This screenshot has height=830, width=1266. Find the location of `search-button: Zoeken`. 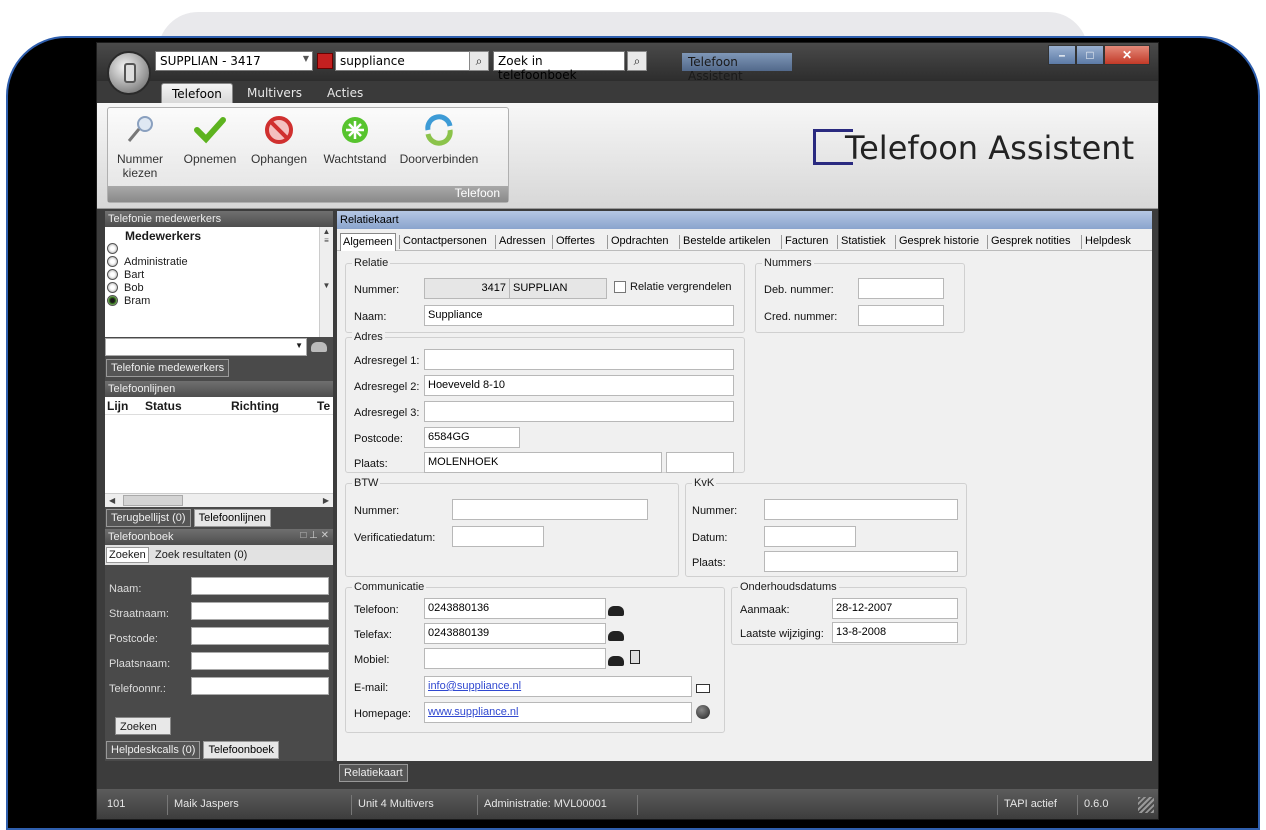

search-button: Zoeken is located at coordinates (143, 726).